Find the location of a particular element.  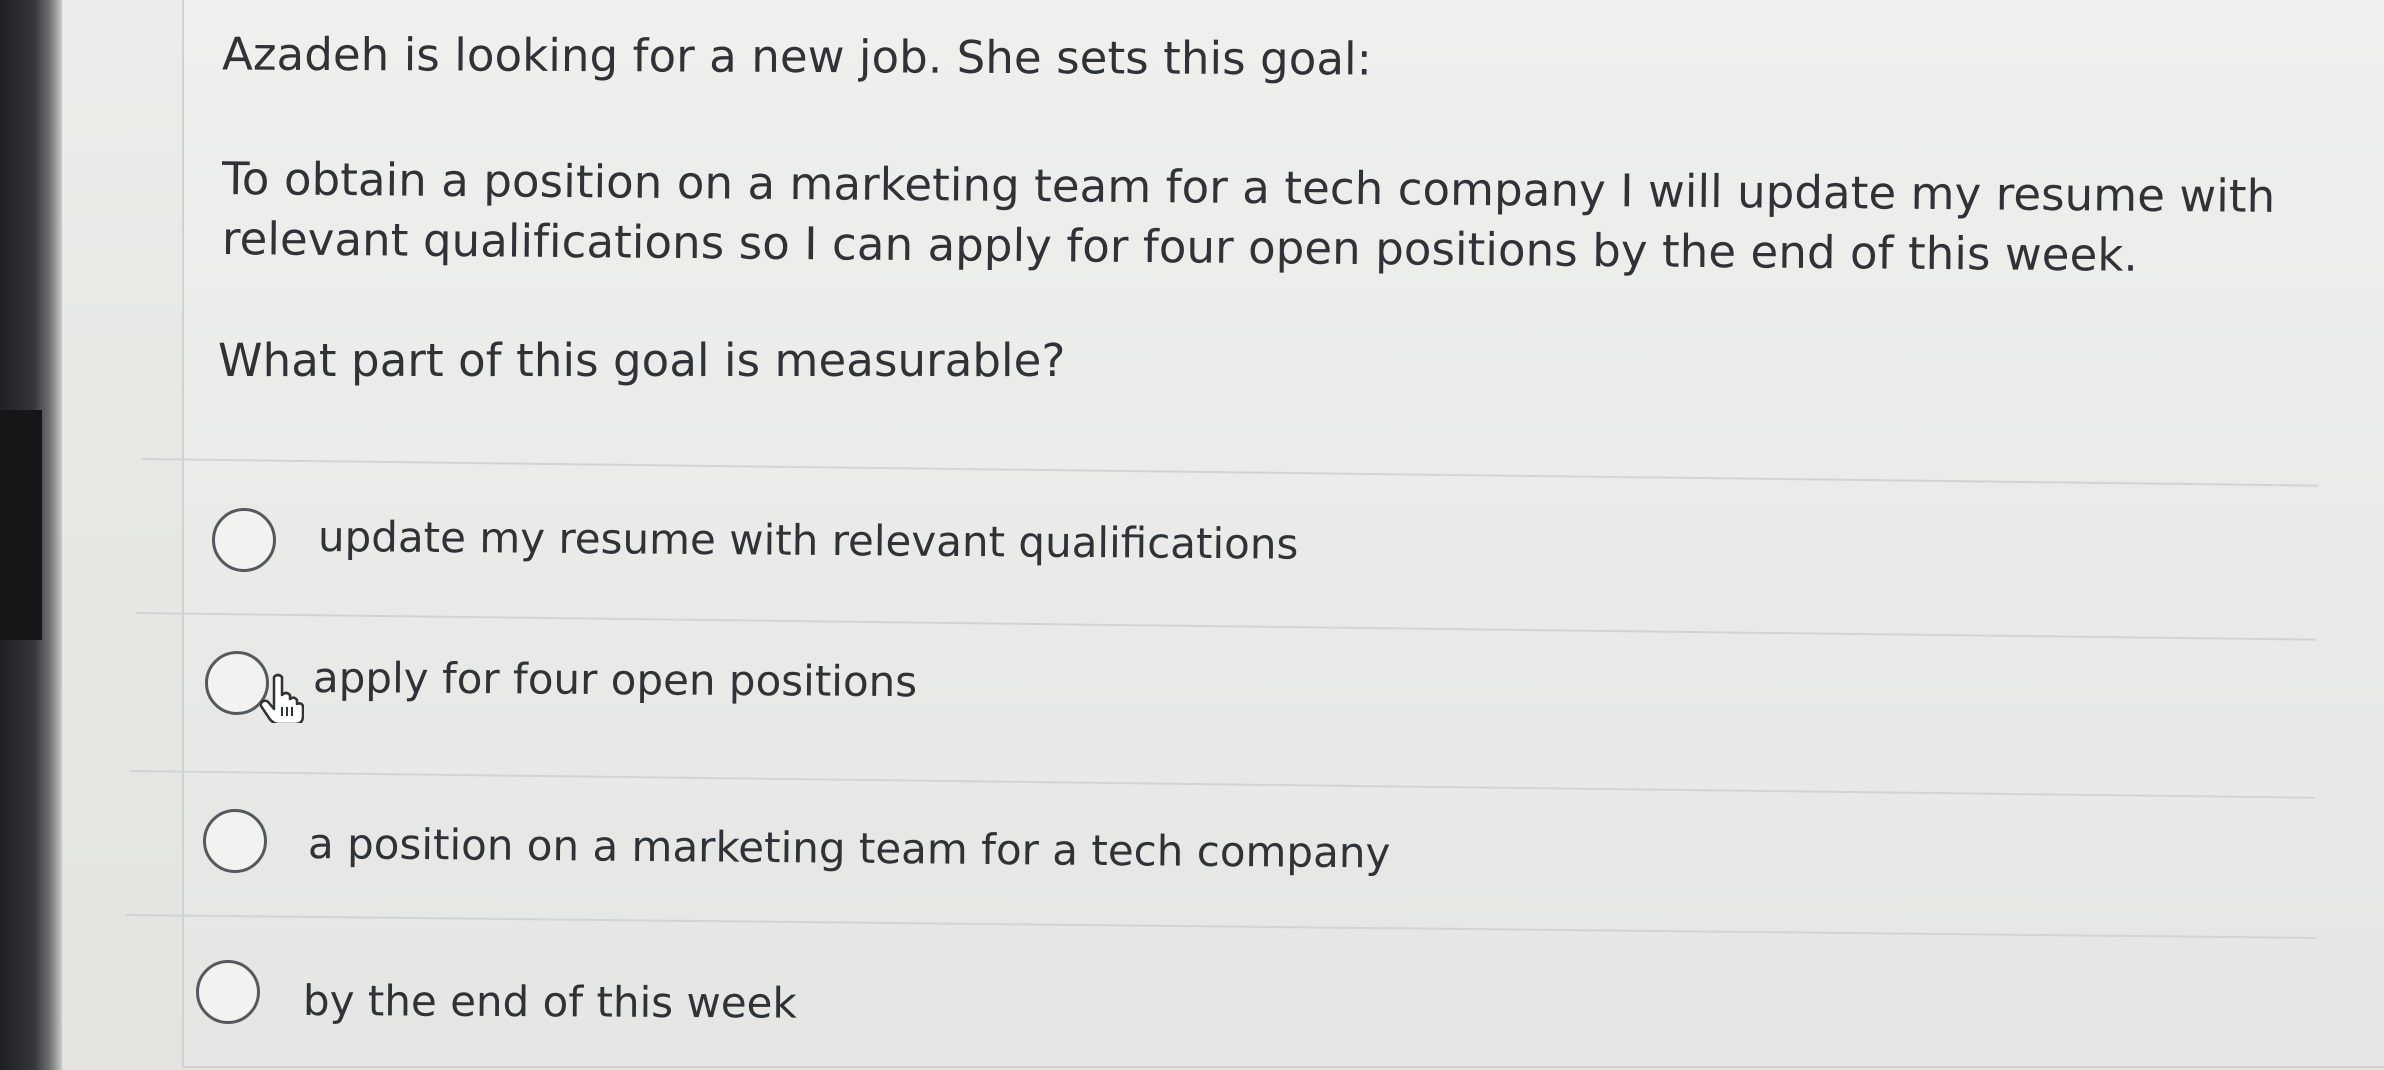

device-bezel-shadow is located at coordinates (21, 525).